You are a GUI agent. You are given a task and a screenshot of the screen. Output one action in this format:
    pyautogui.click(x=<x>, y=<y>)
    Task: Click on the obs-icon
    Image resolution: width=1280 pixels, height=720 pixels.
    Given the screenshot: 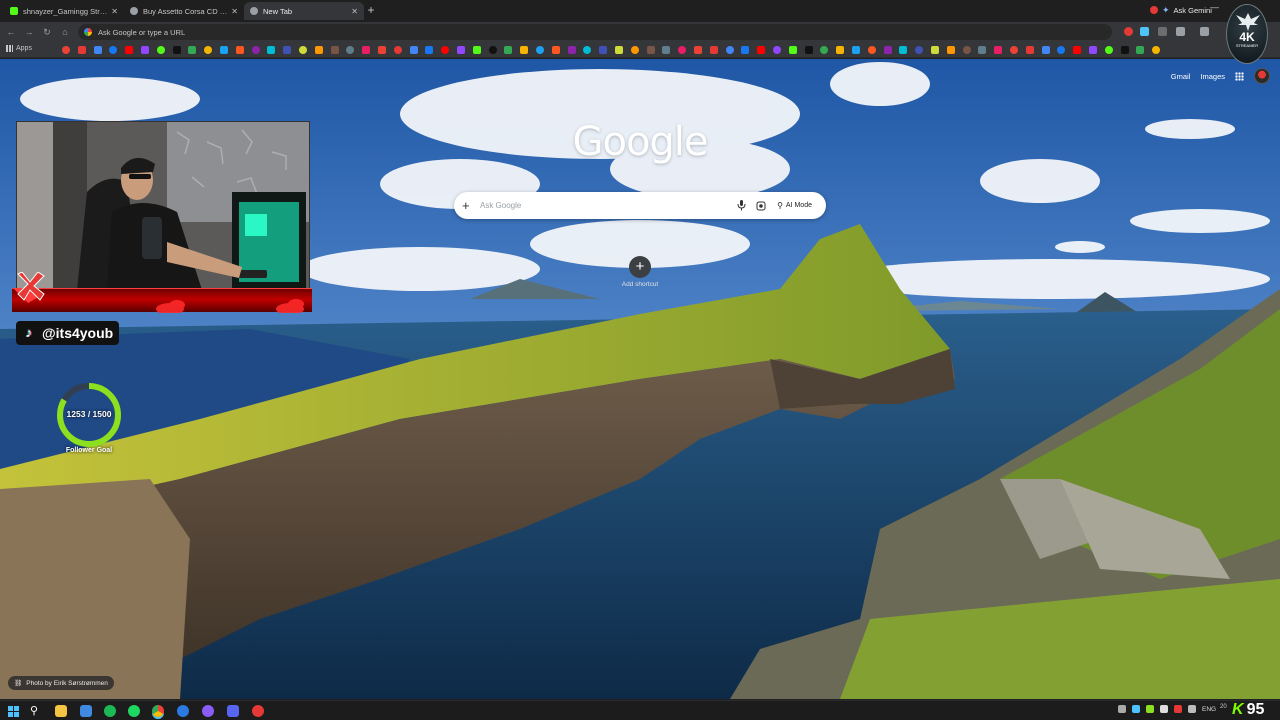 What is the action you would take?
    pyautogui.click(x=208, y=711)
    